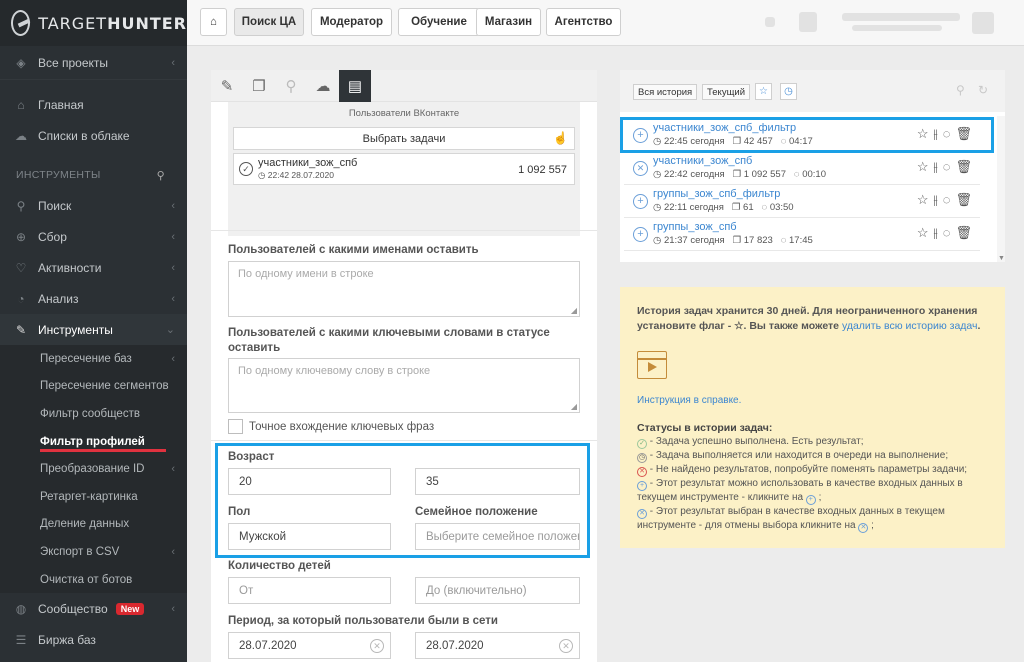  What do you see at coordinates (93, 386) in the screenshot?
I see `sub-item-segments-intersection: Пересечение сегментов` at bounding box center [93, 386].